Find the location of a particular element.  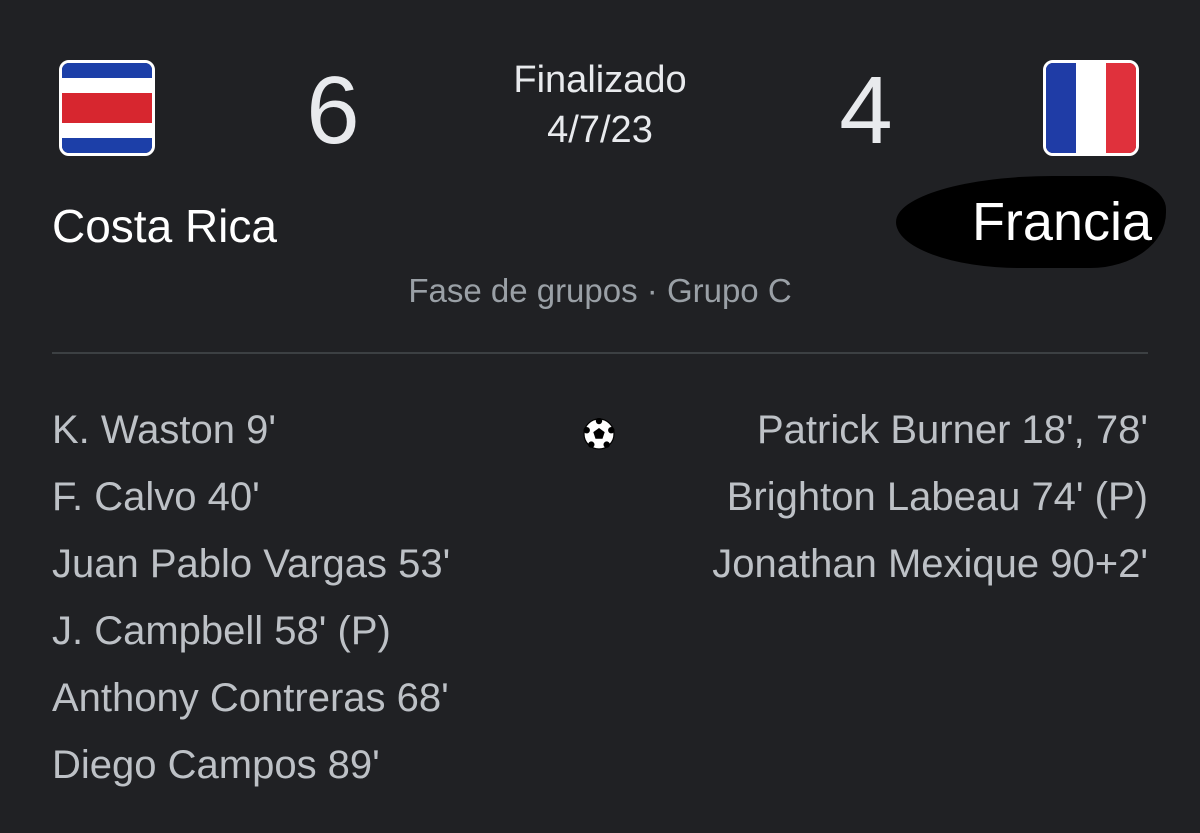

away-score: 4 is located at coordinates (866, 110).